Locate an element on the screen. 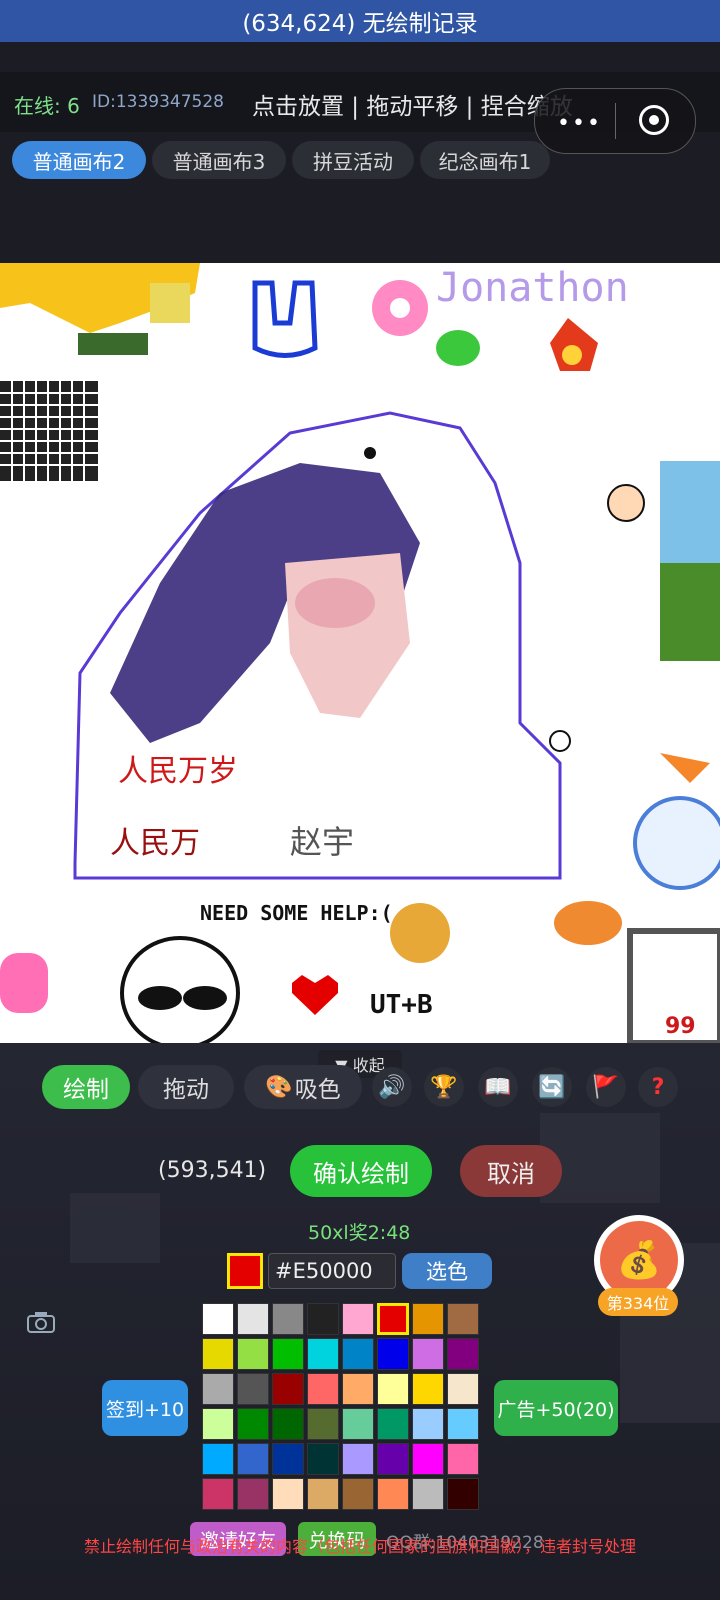 The image size is (720, 1600). flag-icon: 🚩 is located at coordinates (606, 1087).